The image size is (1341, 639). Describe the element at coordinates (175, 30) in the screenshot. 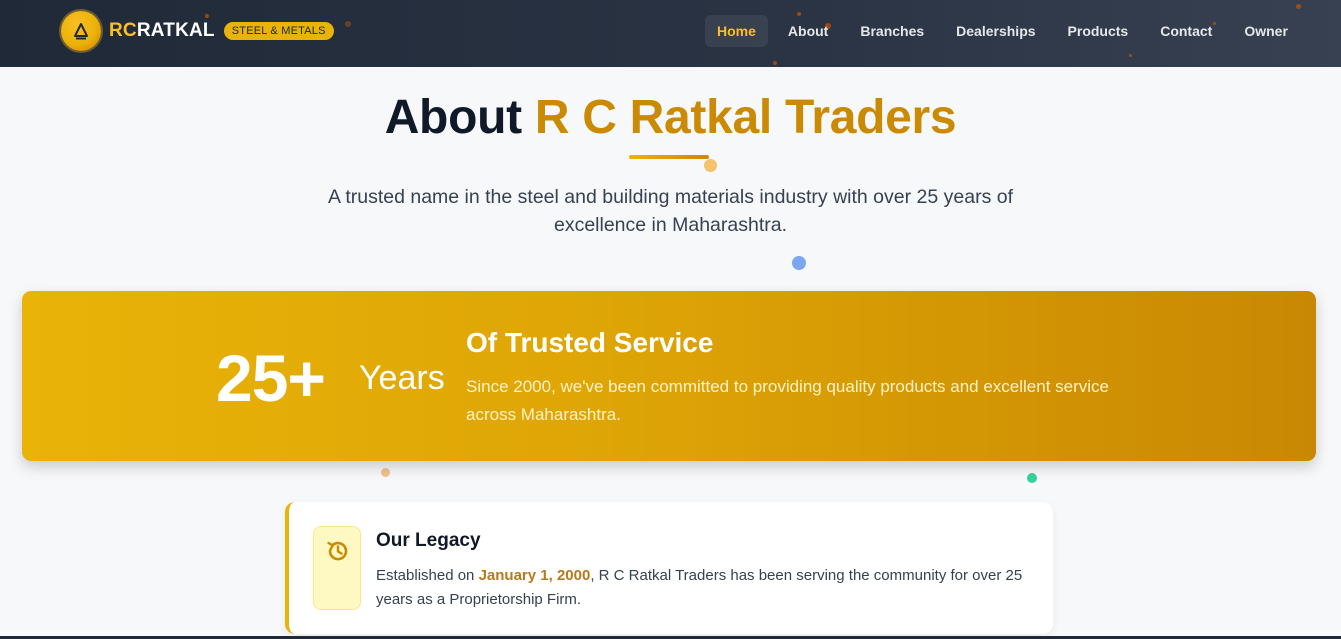

I see `brand-name-suffix: RATKAL` at that location.